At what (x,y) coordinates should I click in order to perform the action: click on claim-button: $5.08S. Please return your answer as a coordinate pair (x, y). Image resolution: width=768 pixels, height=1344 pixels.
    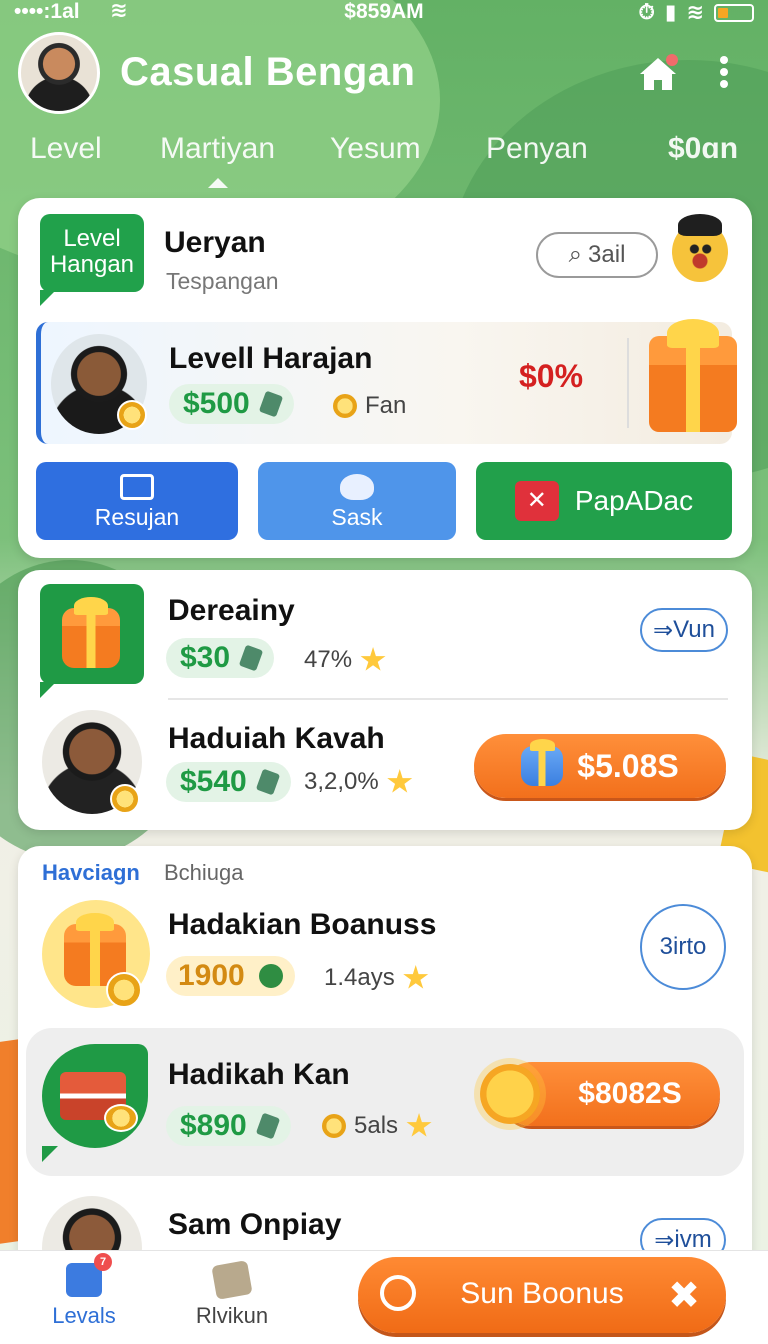
    Looking at the image, I should click on (600, 766).